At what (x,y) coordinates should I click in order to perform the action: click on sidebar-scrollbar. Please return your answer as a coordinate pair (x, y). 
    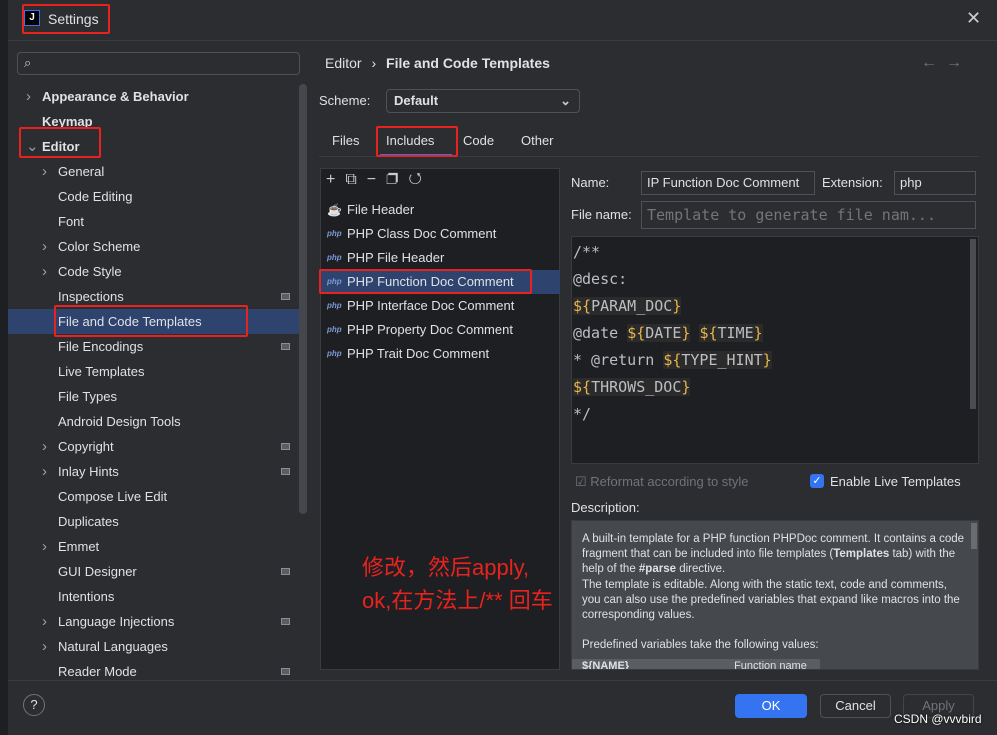
    Looking at the image, I should click on (303, 299).